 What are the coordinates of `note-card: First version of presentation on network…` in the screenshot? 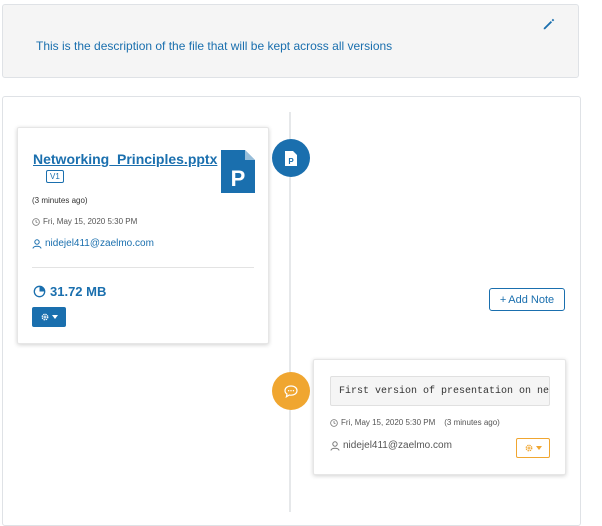 It's located at (439, 417).